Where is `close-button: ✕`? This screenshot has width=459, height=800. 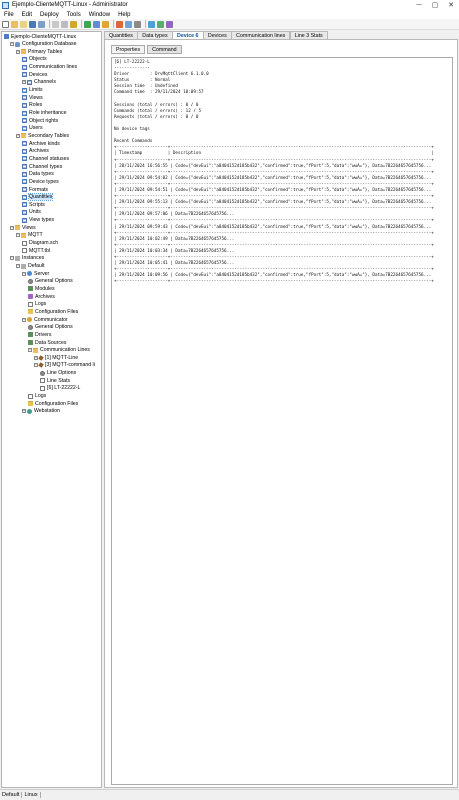
close-button: ✕ is located at coordinates (451, 5).